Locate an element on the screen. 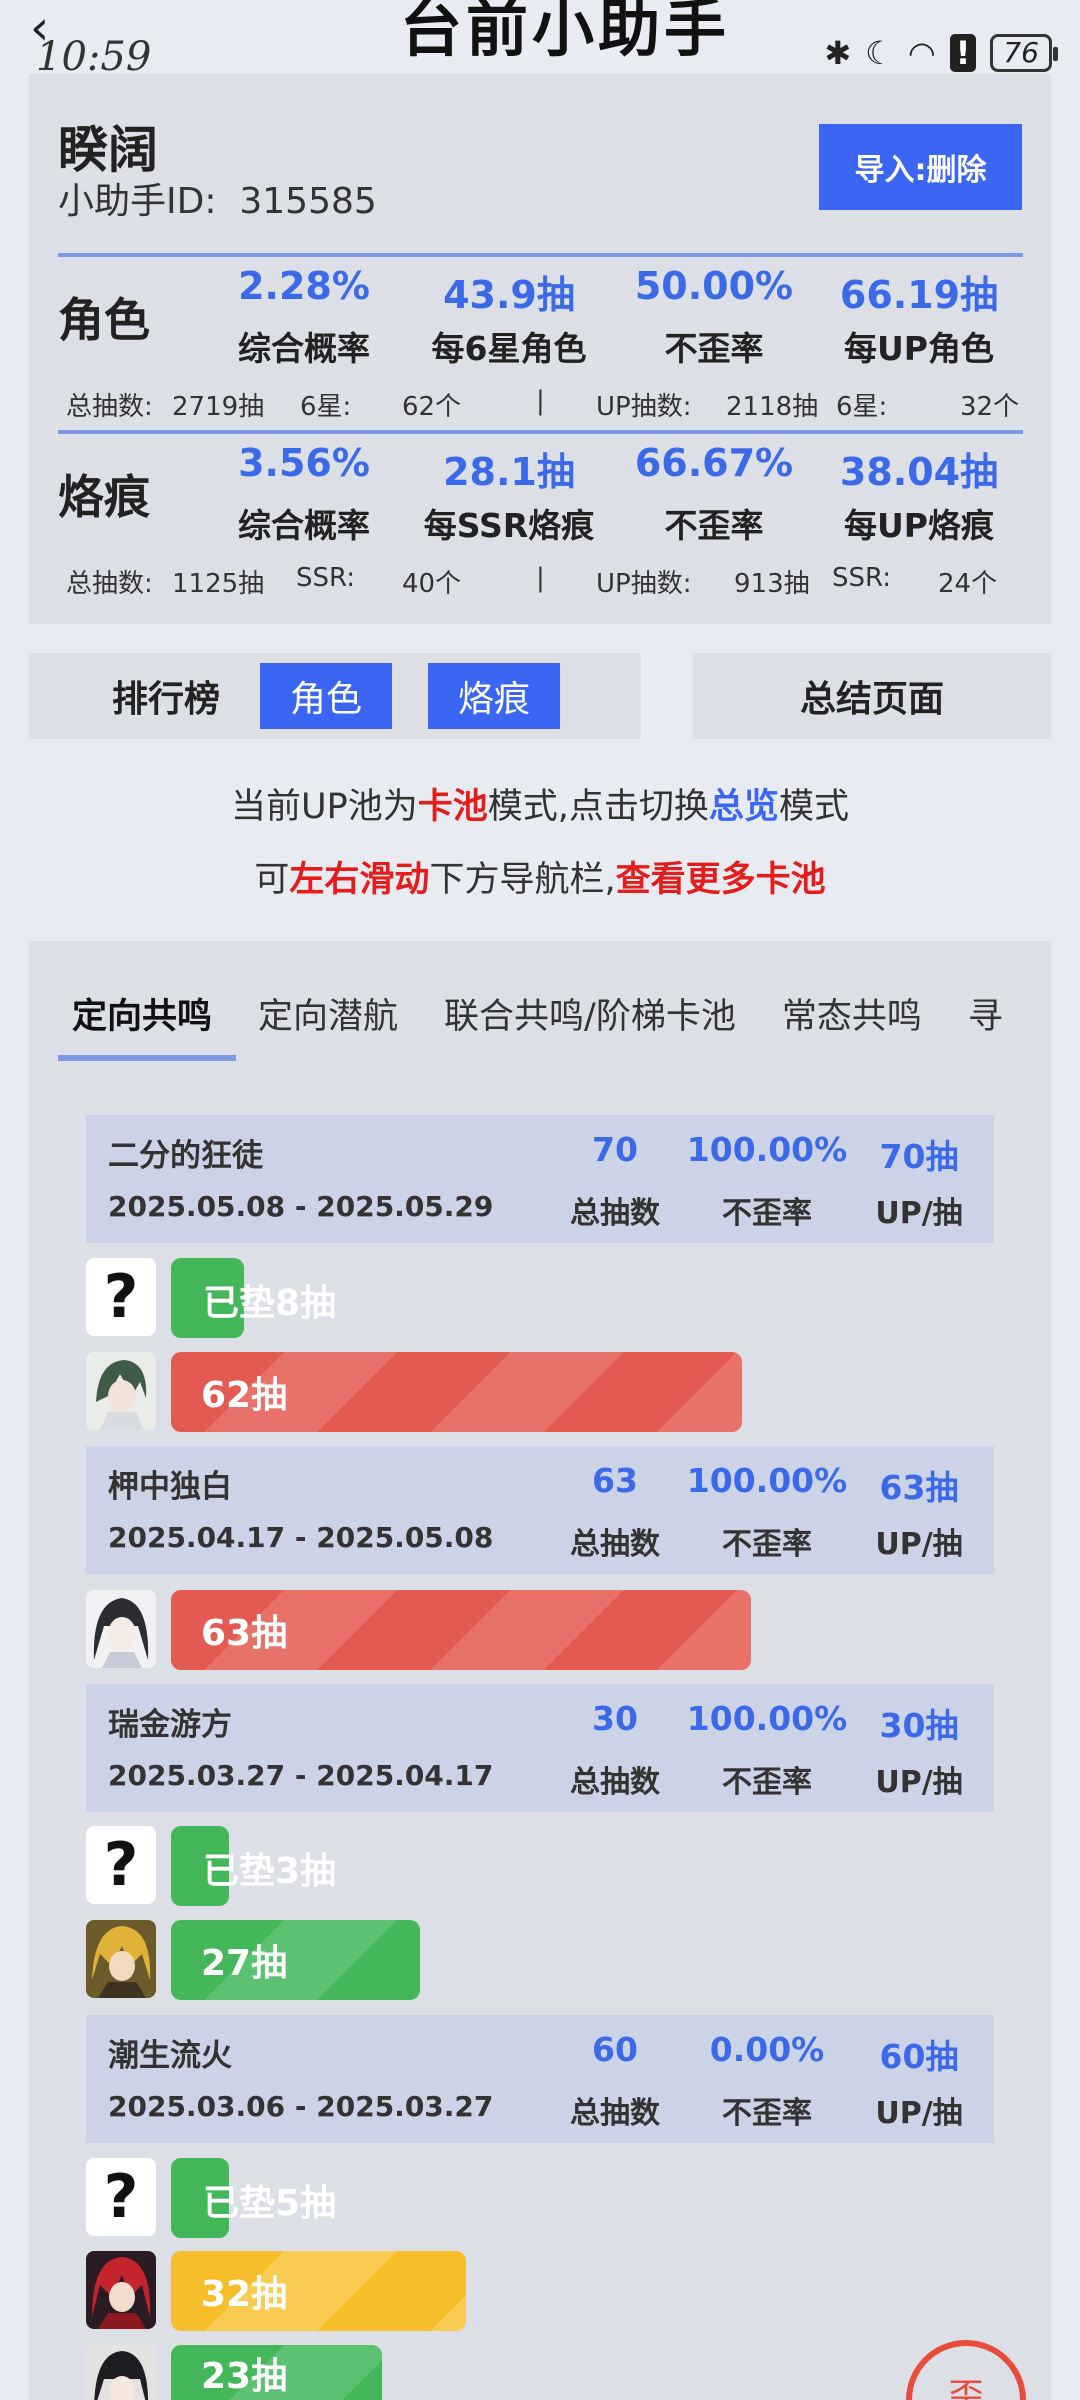 Image resolution: width=1080 pixels, height=2400 pixels. alert-icon: ! is located at coordinates (963, 53).